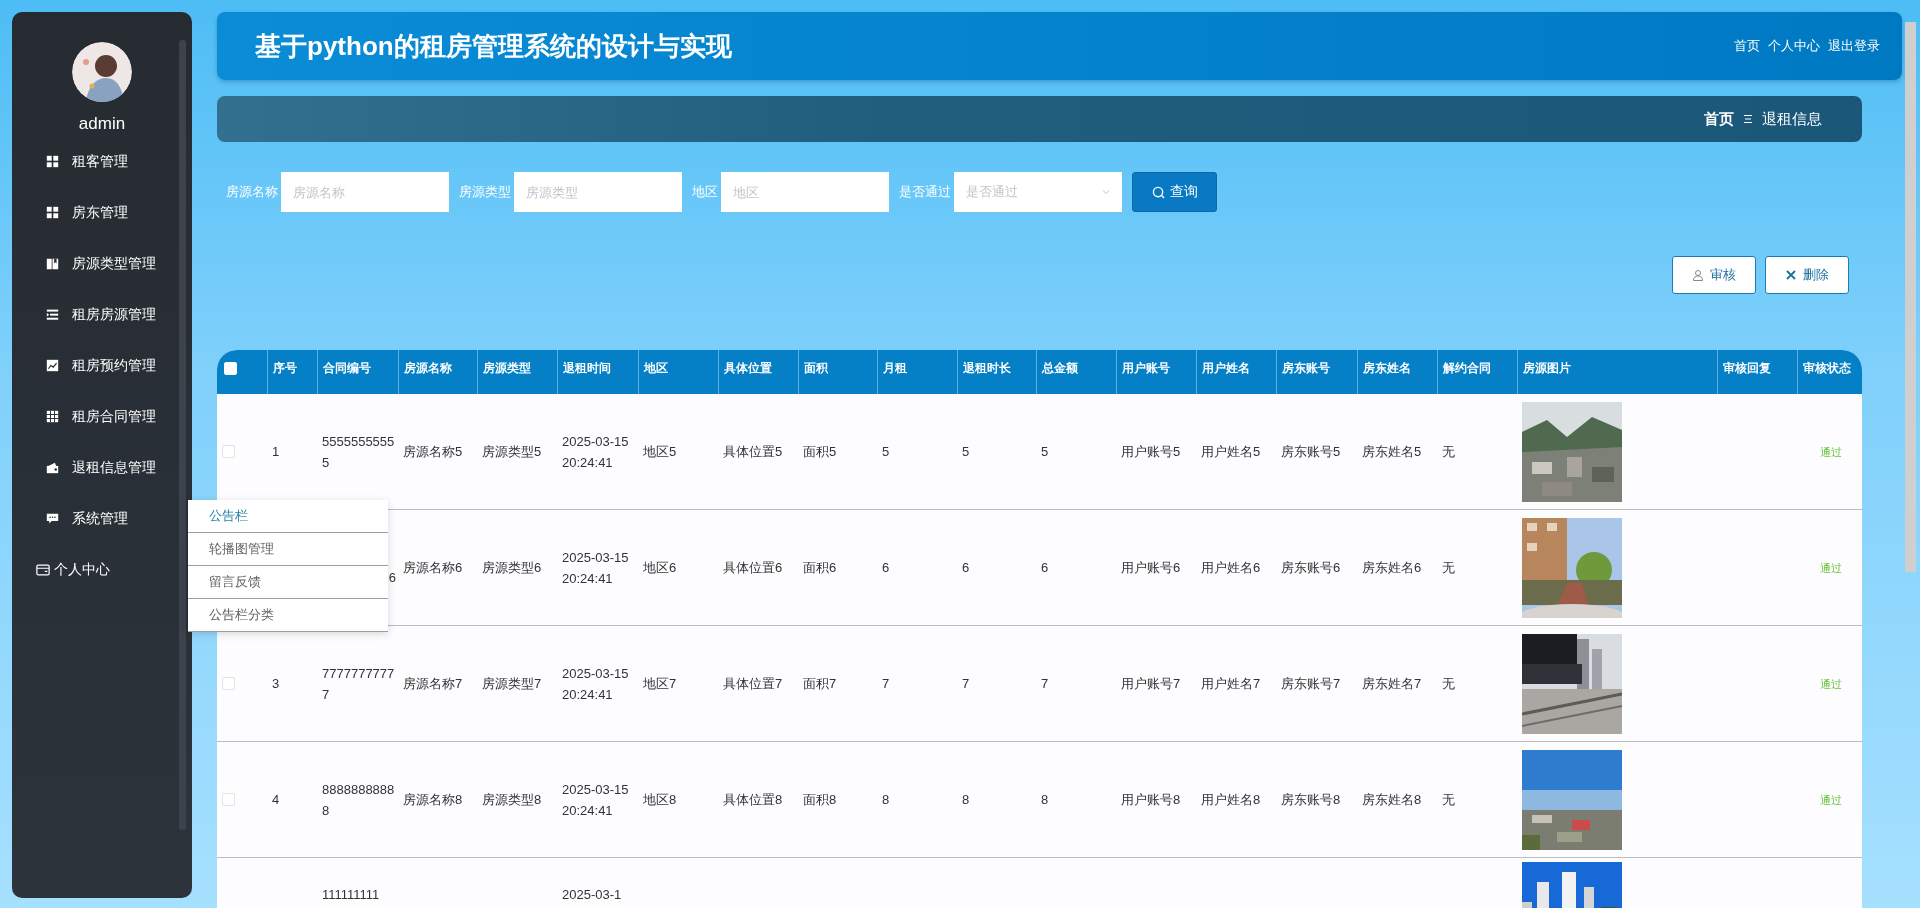 The height and width of the screenshot is (908, 1920). Describe the element at coordinates (87, 569) in the screenshot. I see `sidebar-item: 个人中心` at that location.